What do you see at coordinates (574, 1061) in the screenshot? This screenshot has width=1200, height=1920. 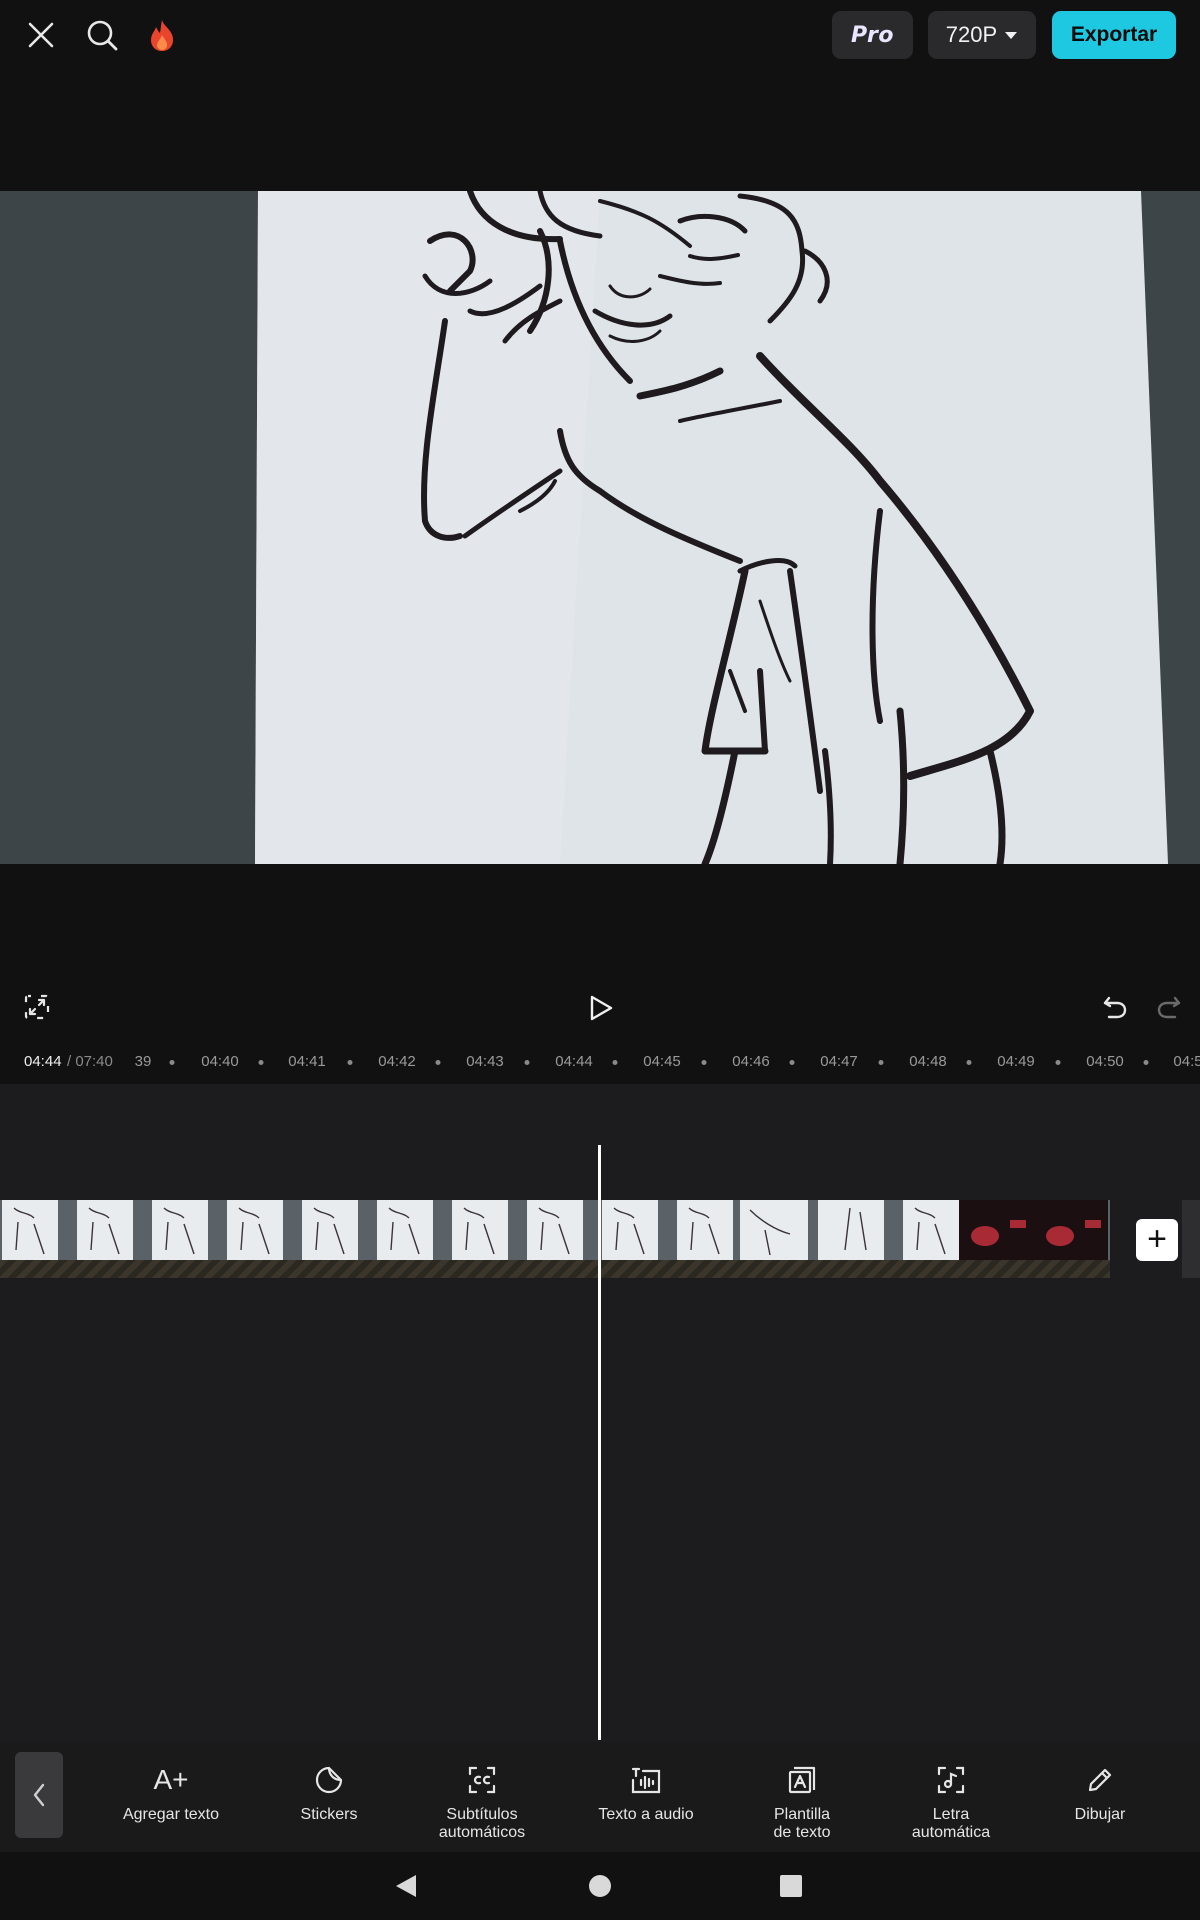 I see `tick-label: 04:44` at bounding box center [574, 1061].